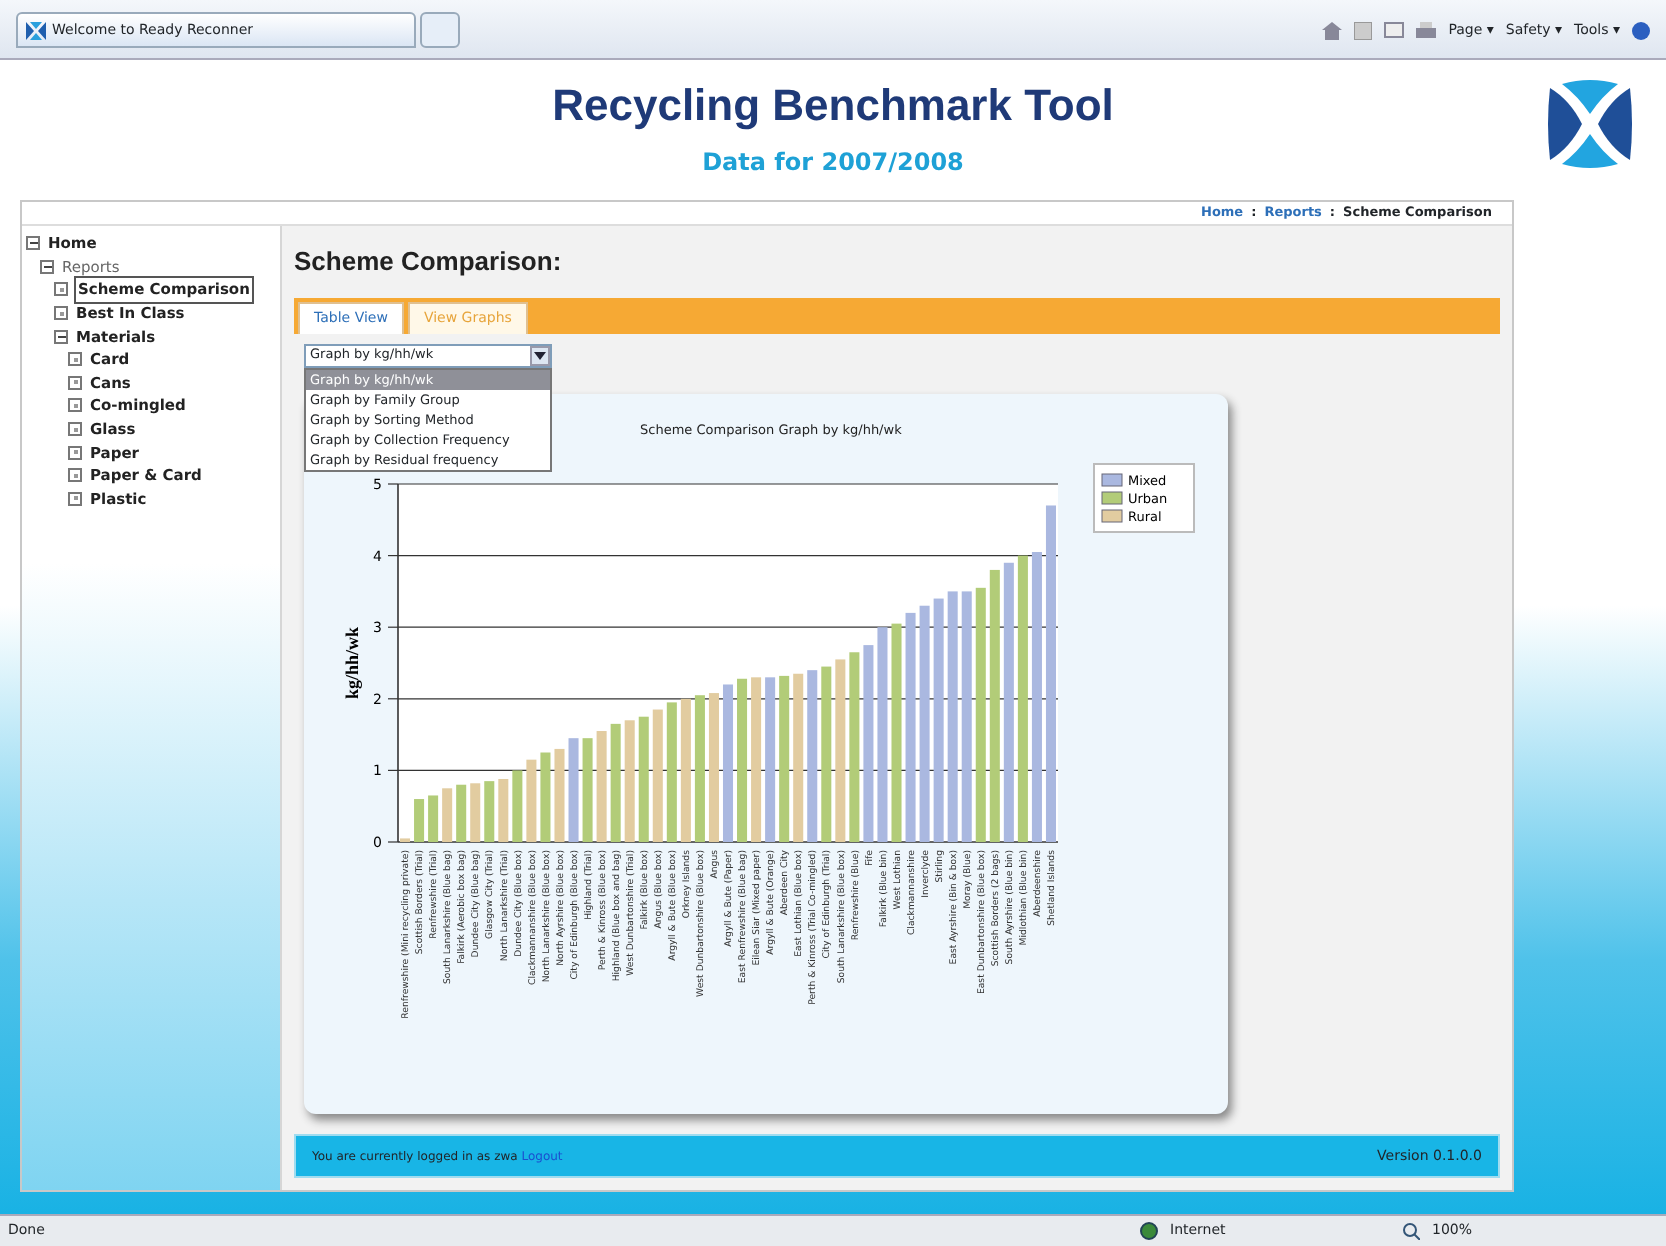 The width and height of the screenshot is (1666, 1246). What do you see at coordinates (1411, 1231) in the screenshot?
I see `magnifier-icon` at bounding box center [1411, 1231].